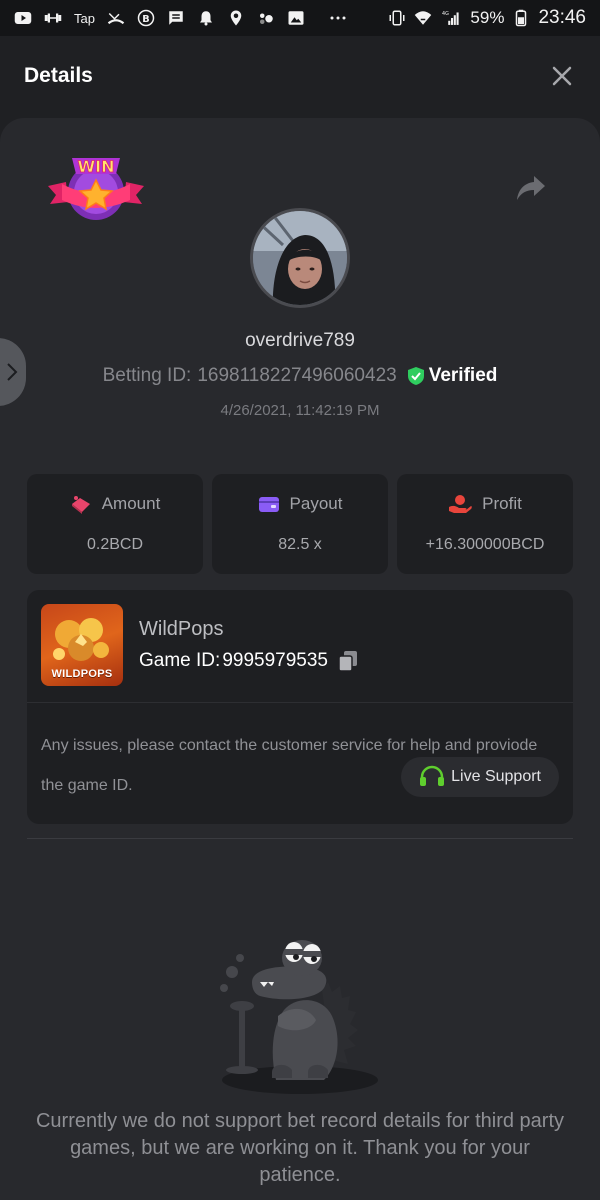 The height and width of the screenshot is (1200, 600). What do you see at coordinates (147, 375) in the screenshot?
I see `betting-id-label: Betting ID:` at bounding box center [147, 375].